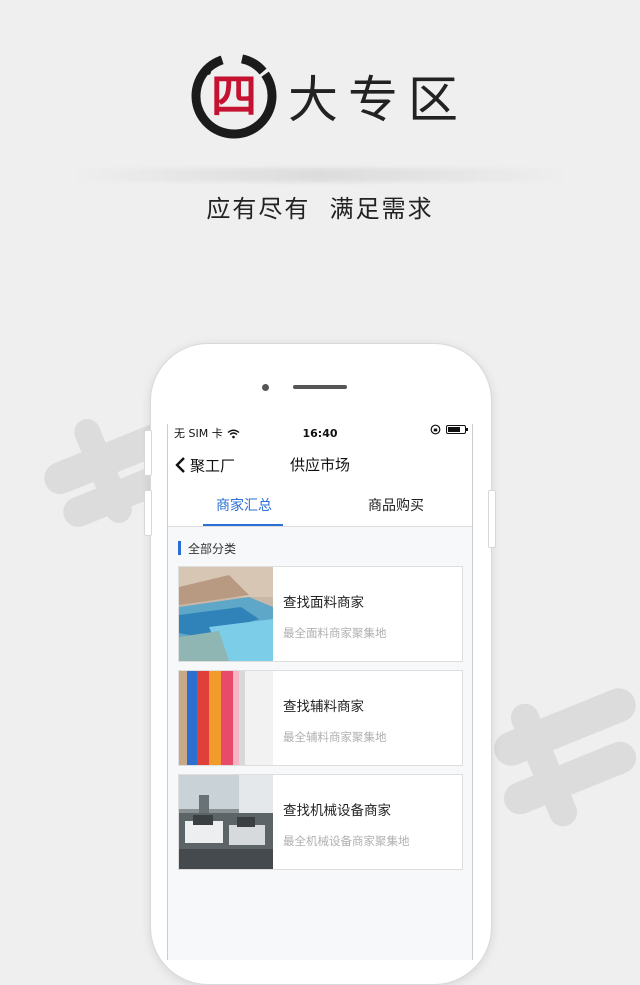  Describe the element at coordinates (226, 718) in the screenshot. I see `ribbons-image` at that location.